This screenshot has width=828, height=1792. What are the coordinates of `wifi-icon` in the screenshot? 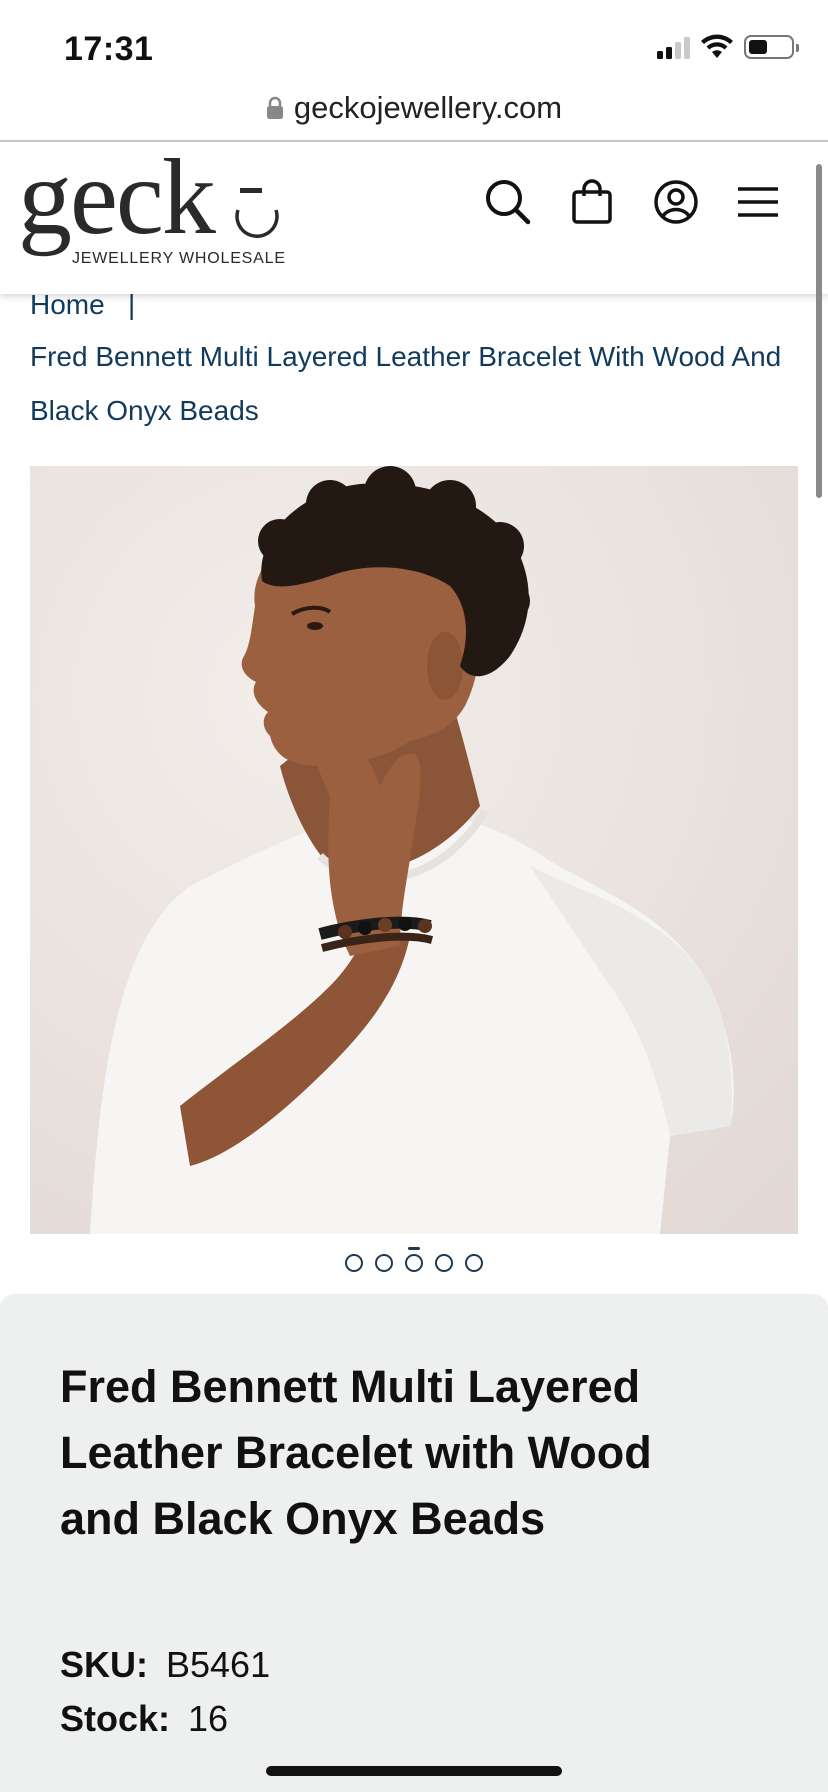 It's located at (717, 46).